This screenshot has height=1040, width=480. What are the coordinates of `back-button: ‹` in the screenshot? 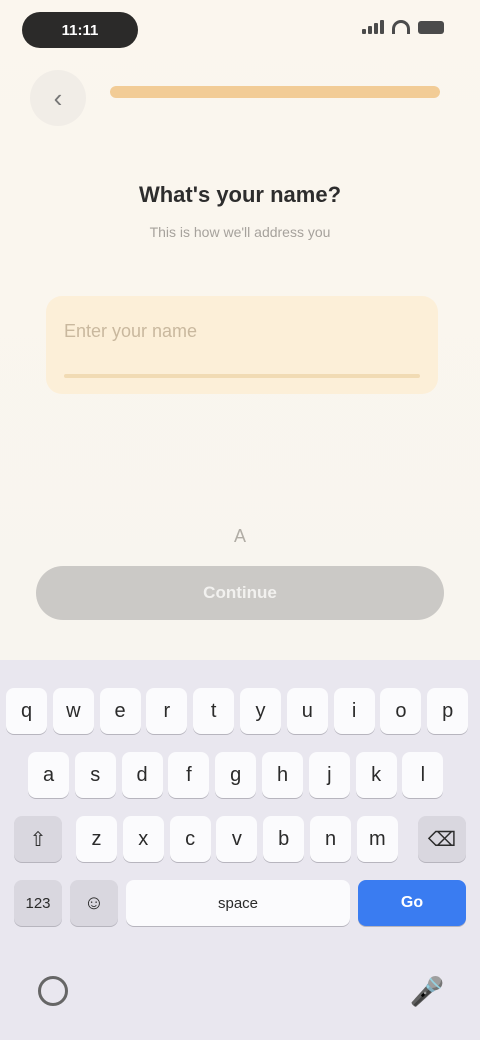 It's located at (58, 98).